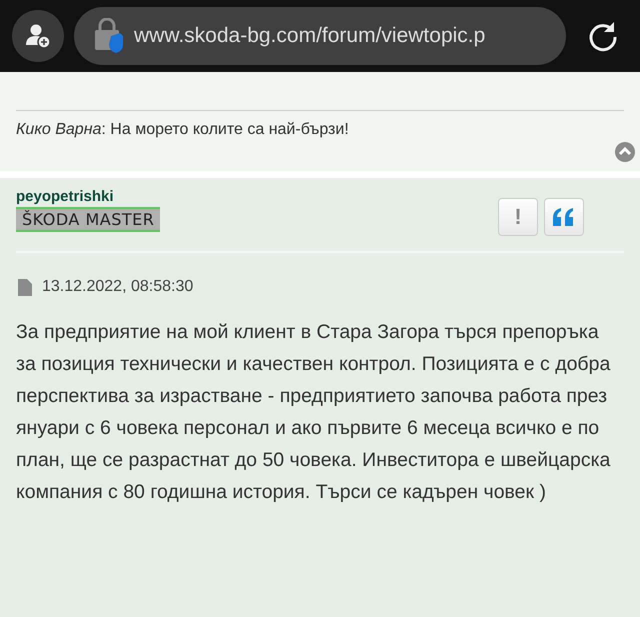 The height and width of the screenshot is (617, 640). I want to click on quote-button, so click(564, 217).